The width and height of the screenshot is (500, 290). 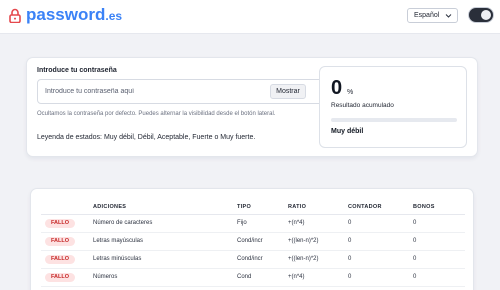 I want to click on header-status, so click(x=67, y=209).